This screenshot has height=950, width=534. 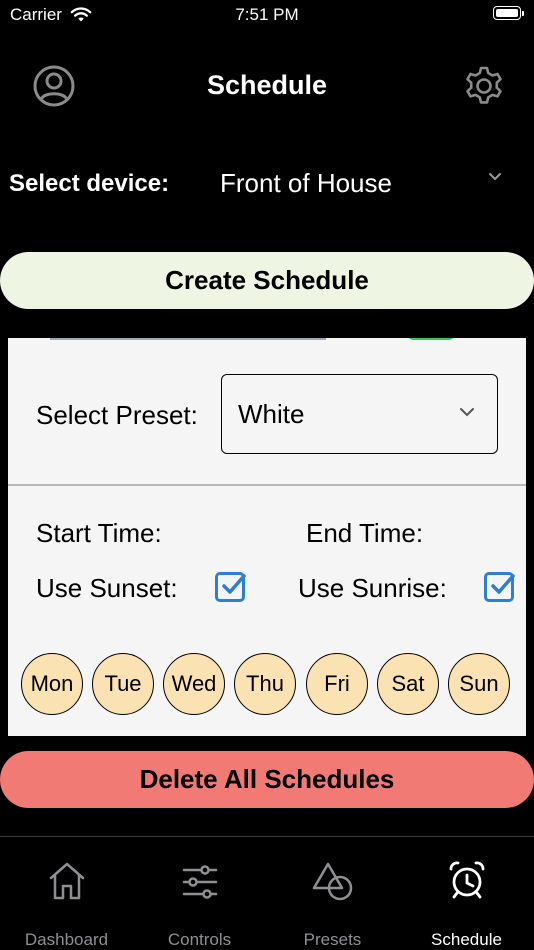 I want to click on start-time-label: Start Time:, so click(x=99, y=533).